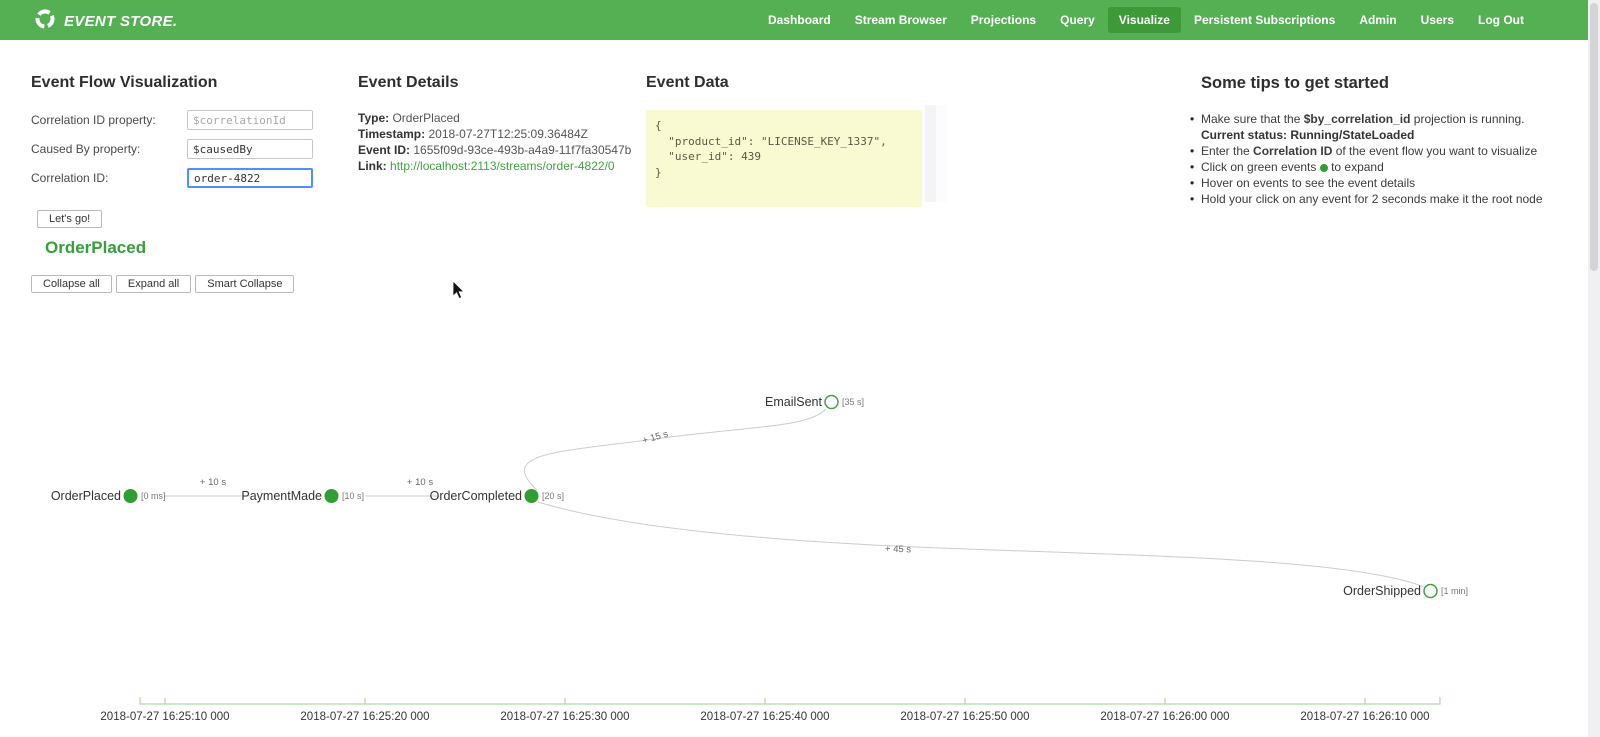 This screenshot has width=1600, height=737. What do you see at coordinates (964, 717) in the screenshot?
I see `timeline-tick-label: 2018-07-27 16:25:50 000` at bounding box center [964, 717].